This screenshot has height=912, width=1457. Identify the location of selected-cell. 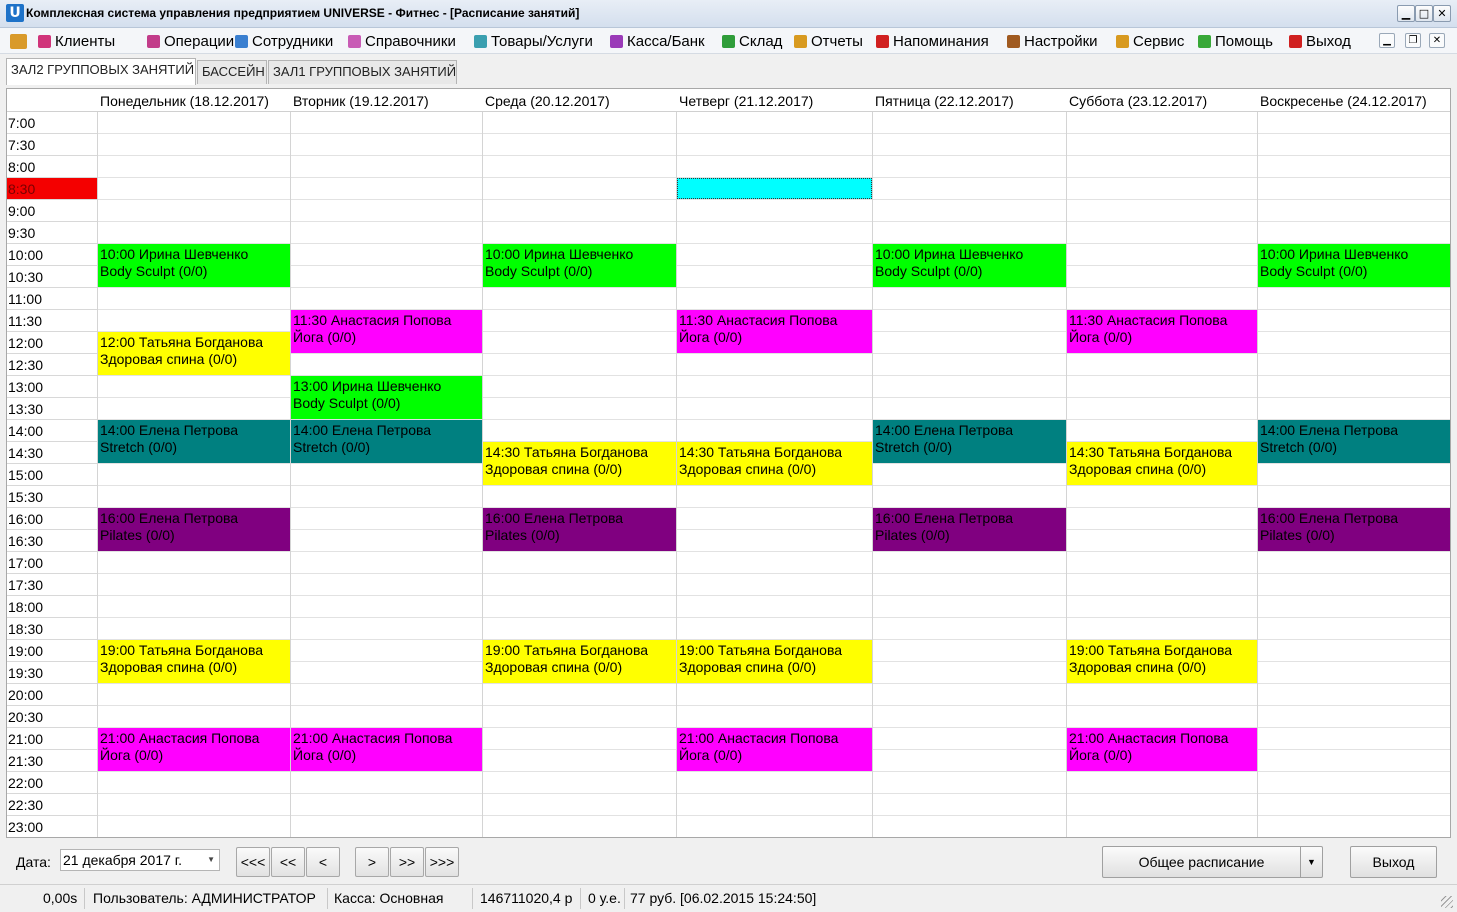
(774, 188).